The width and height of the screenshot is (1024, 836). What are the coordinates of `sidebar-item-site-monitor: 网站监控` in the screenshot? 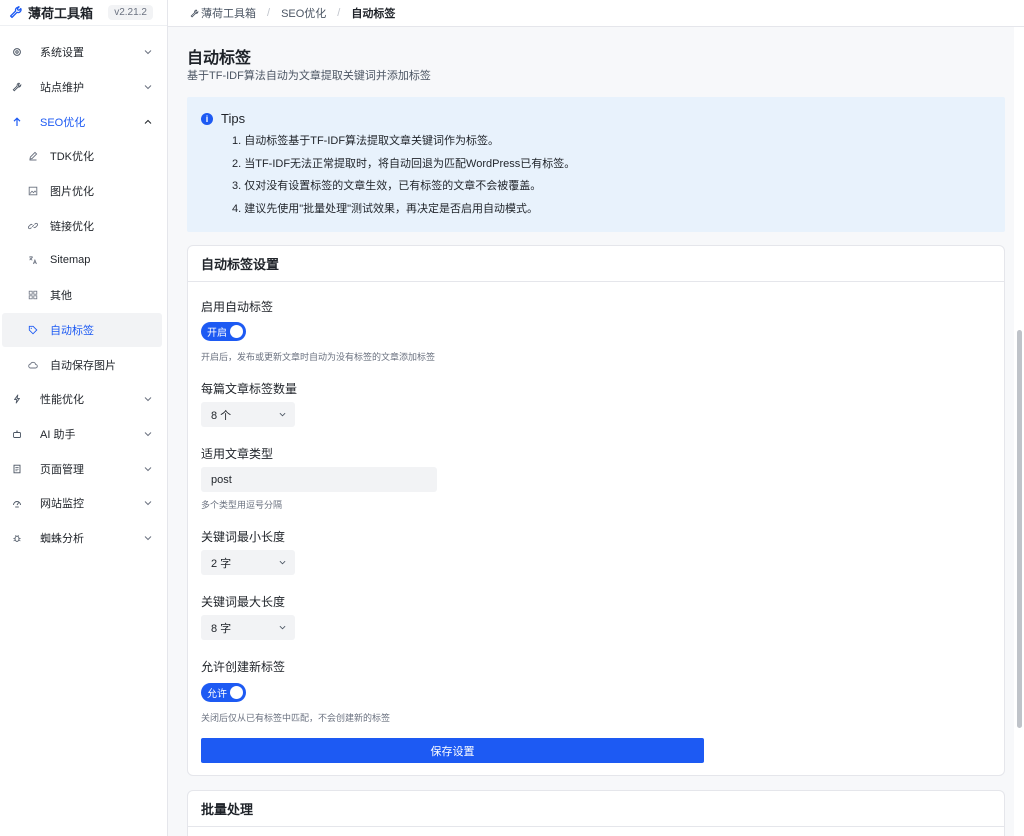 It's located at (84, 503).